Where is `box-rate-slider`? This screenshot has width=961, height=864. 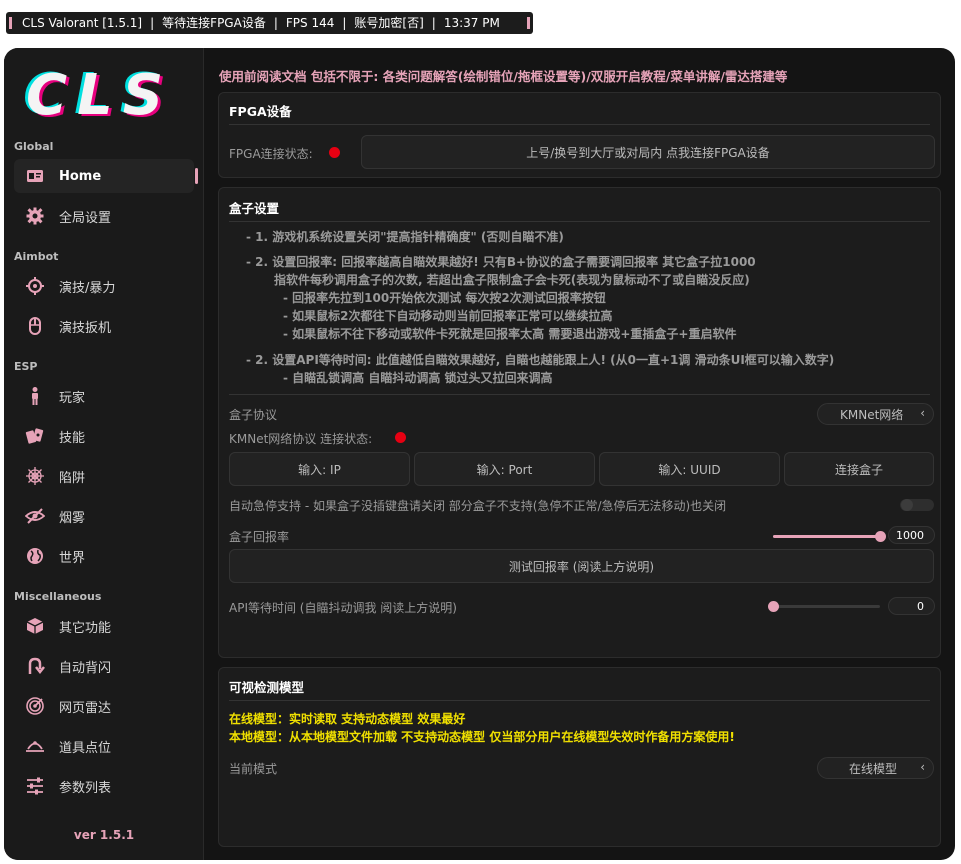
box-rate-slider is located at coordinates (829, 536).